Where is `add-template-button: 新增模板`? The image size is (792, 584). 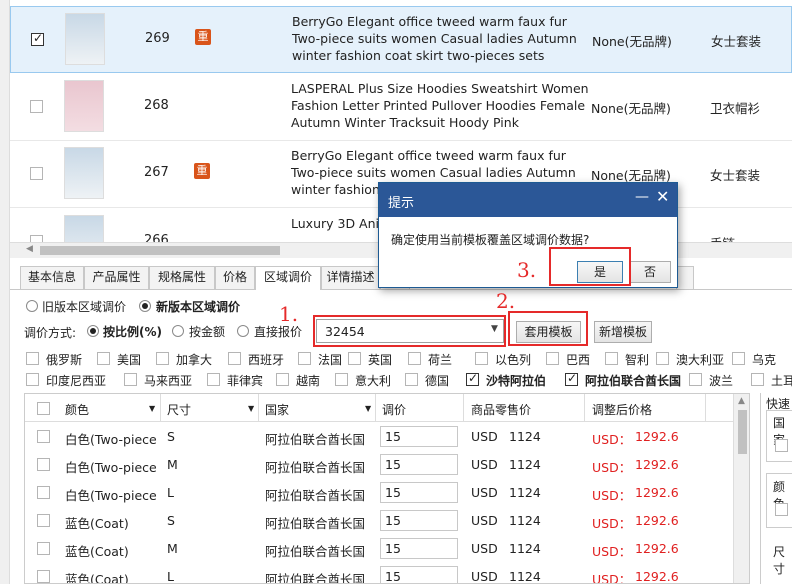
add-template-button: 新增模板 is located at coordinates (623, 332).